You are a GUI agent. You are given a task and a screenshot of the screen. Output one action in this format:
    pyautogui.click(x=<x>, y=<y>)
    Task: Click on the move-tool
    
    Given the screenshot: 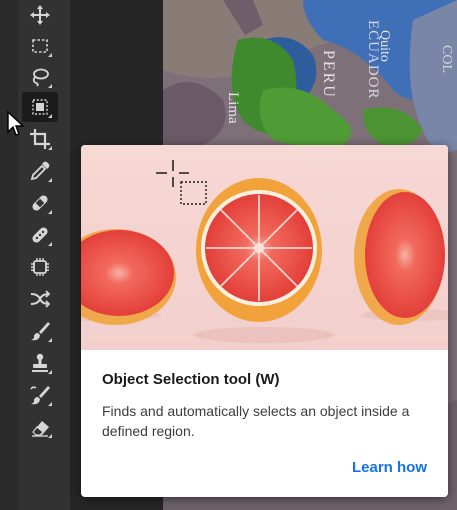 What is the action you would take?
    pyautogui.click(x=40, y=15)
    